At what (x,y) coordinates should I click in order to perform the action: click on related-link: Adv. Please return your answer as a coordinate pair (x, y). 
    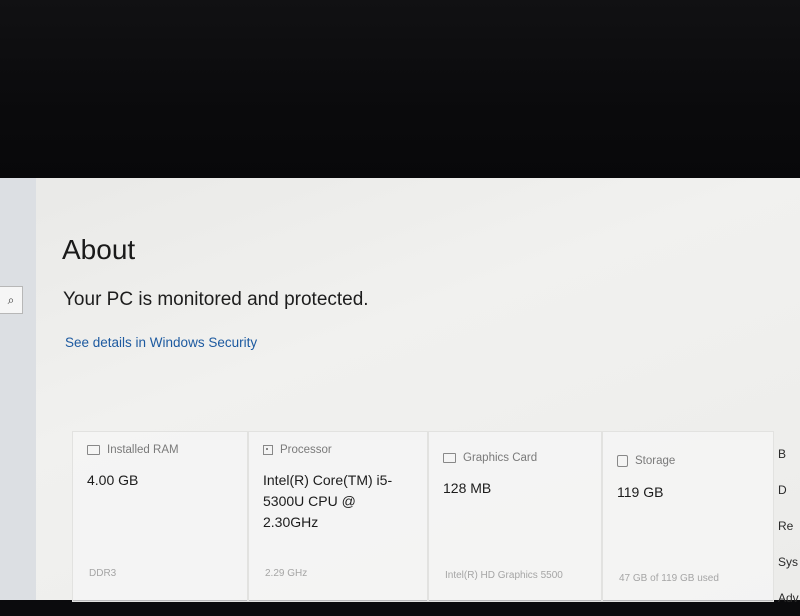
    Looking at the image, I should click on (789, 598).